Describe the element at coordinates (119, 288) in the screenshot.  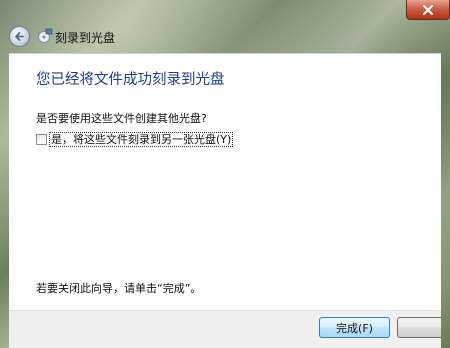
I see `close-hint: 若要关闭此向导，请单击“完成”。` at that location.